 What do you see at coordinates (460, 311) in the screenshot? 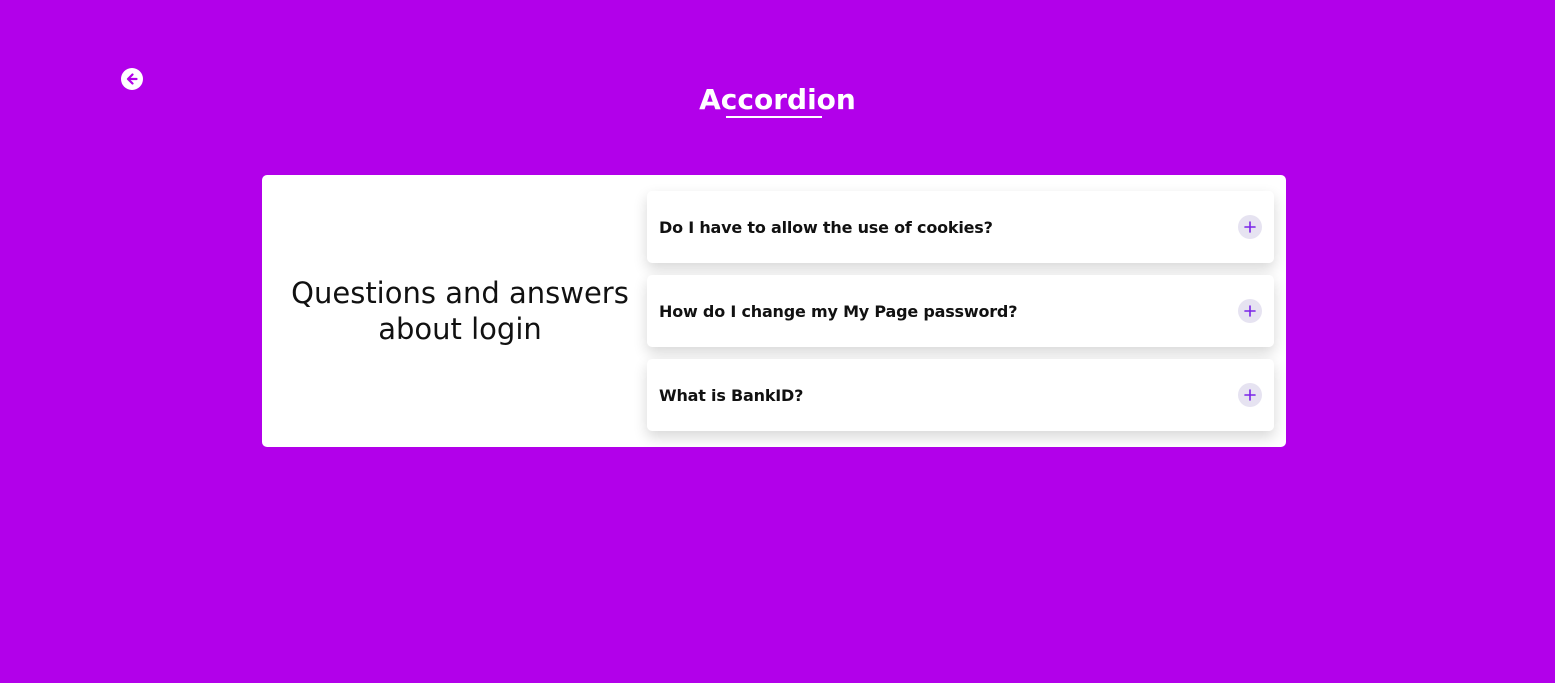
I see `faq-intro-heading: Questions and answers about login` at bounding box center [460, 311].